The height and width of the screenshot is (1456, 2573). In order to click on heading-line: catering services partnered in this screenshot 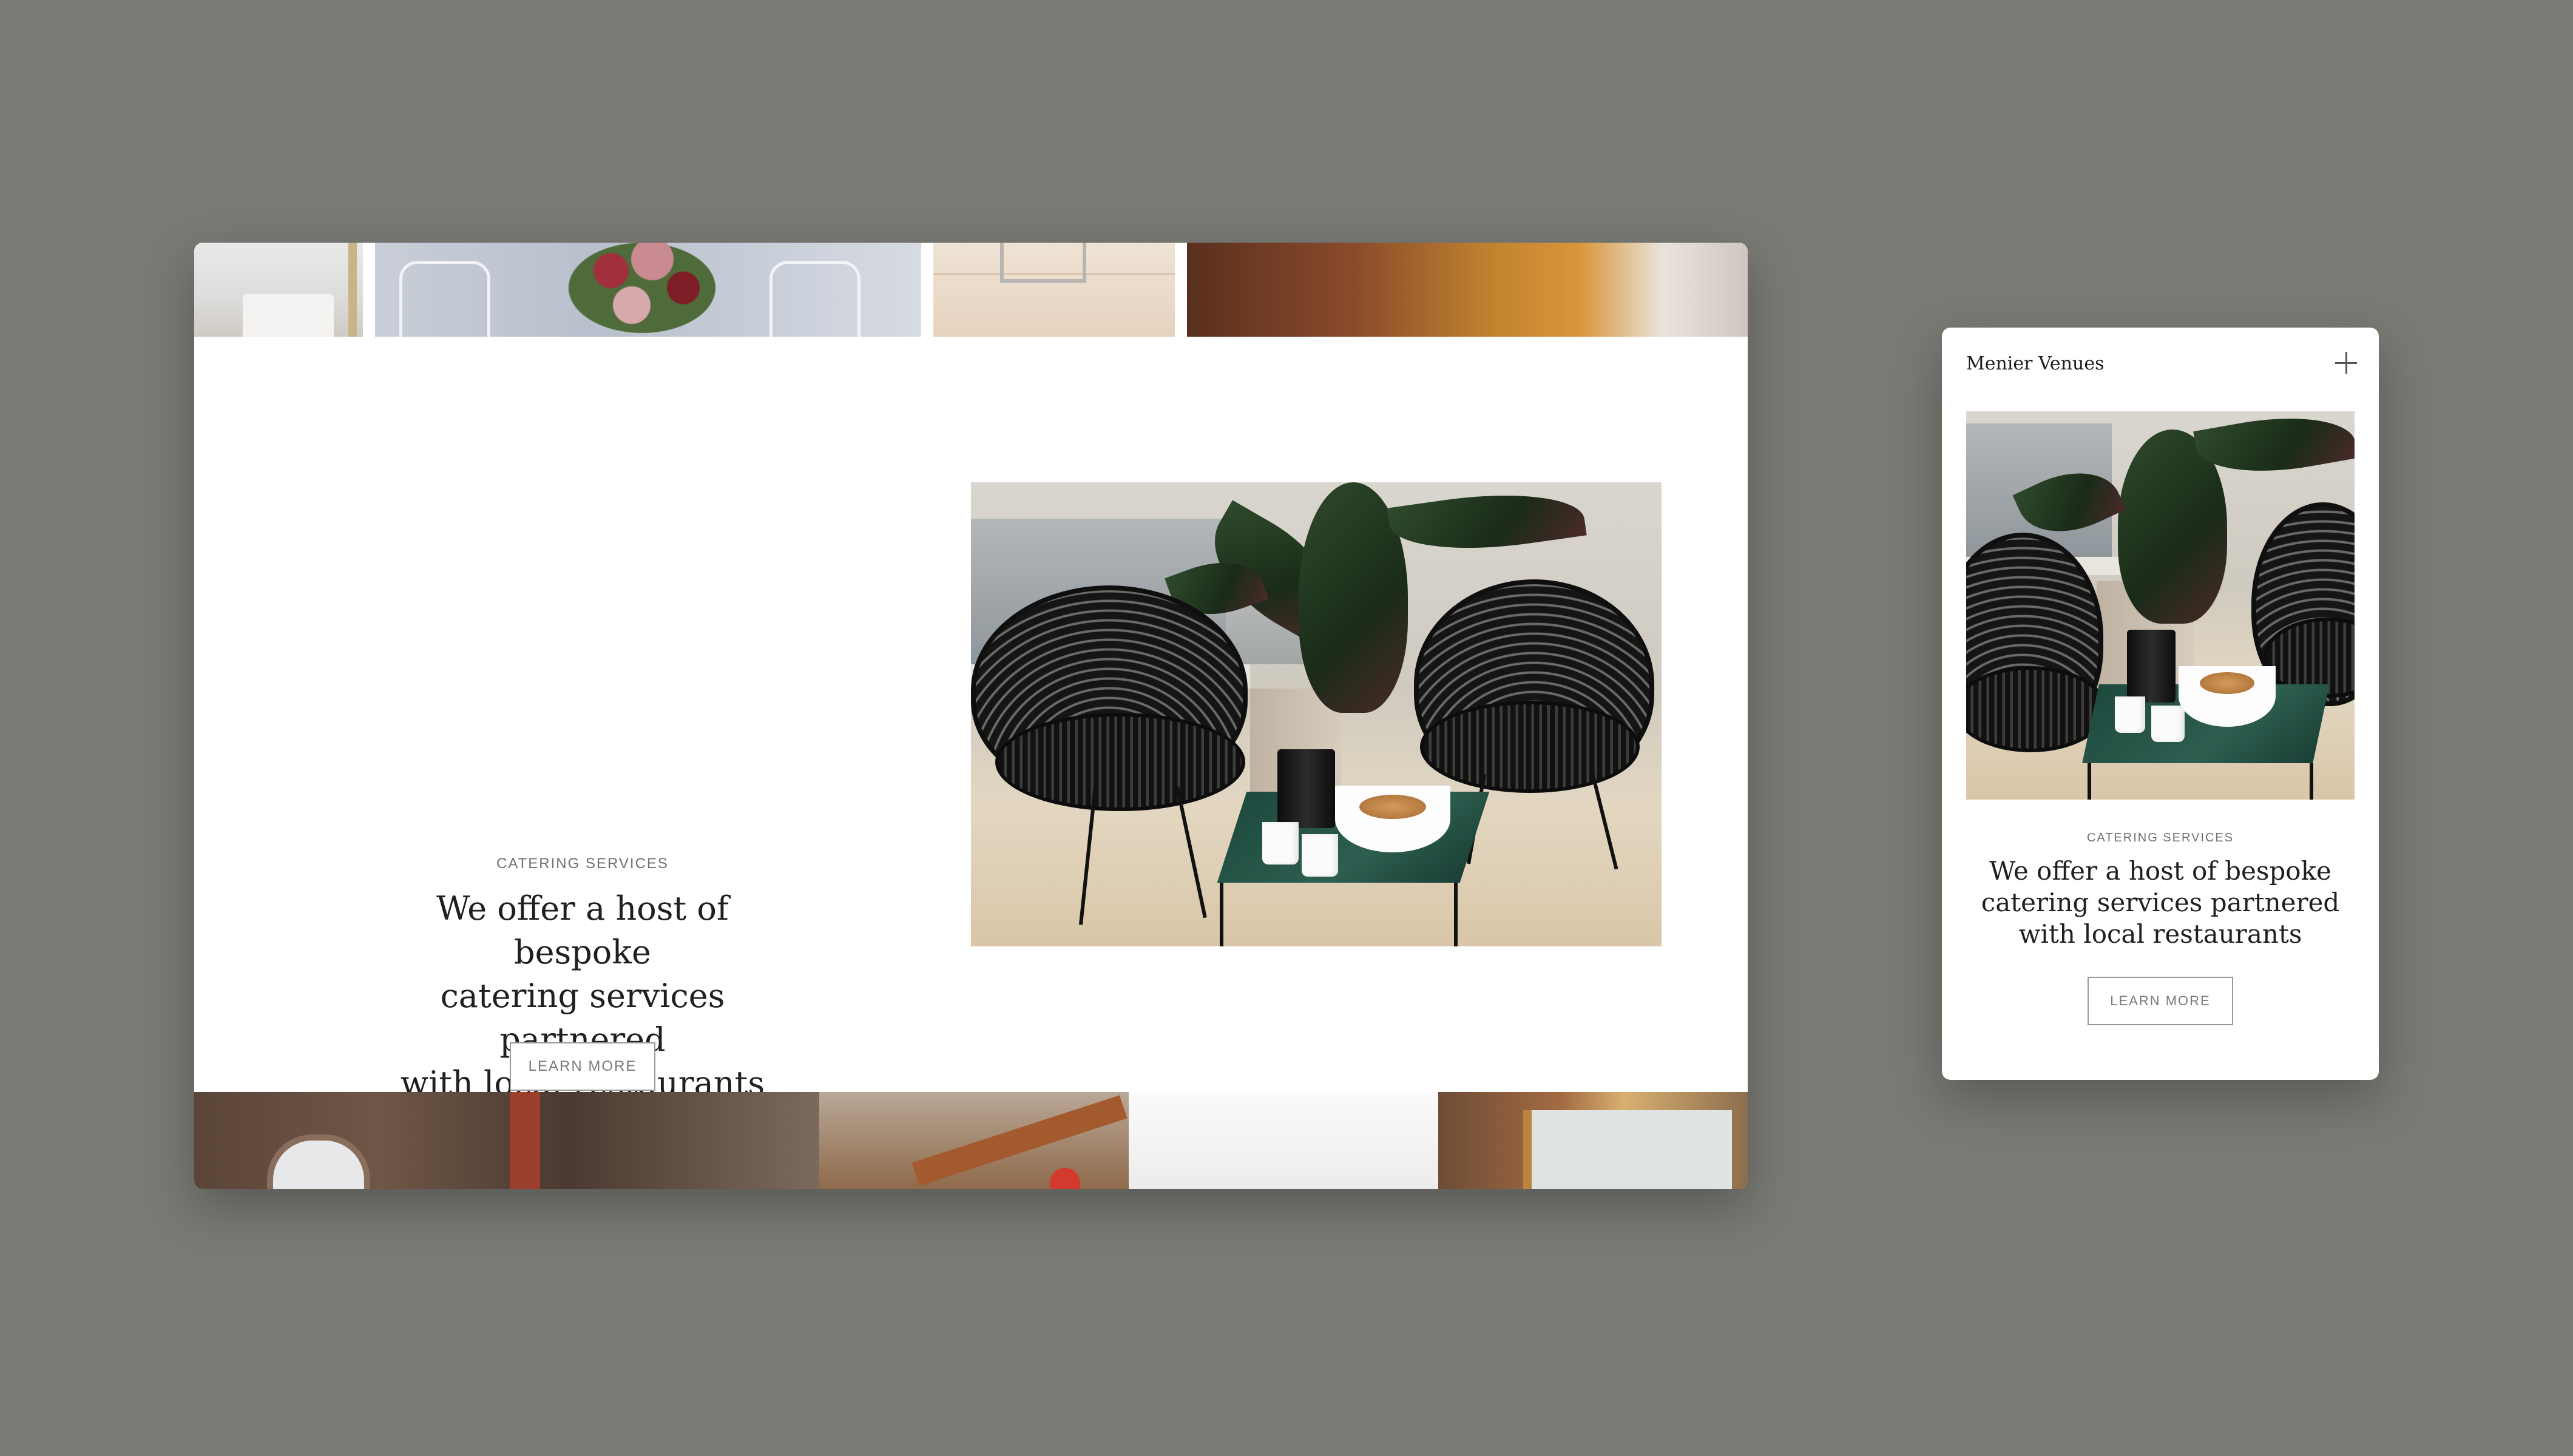, I will do `click(2160, 902)`.